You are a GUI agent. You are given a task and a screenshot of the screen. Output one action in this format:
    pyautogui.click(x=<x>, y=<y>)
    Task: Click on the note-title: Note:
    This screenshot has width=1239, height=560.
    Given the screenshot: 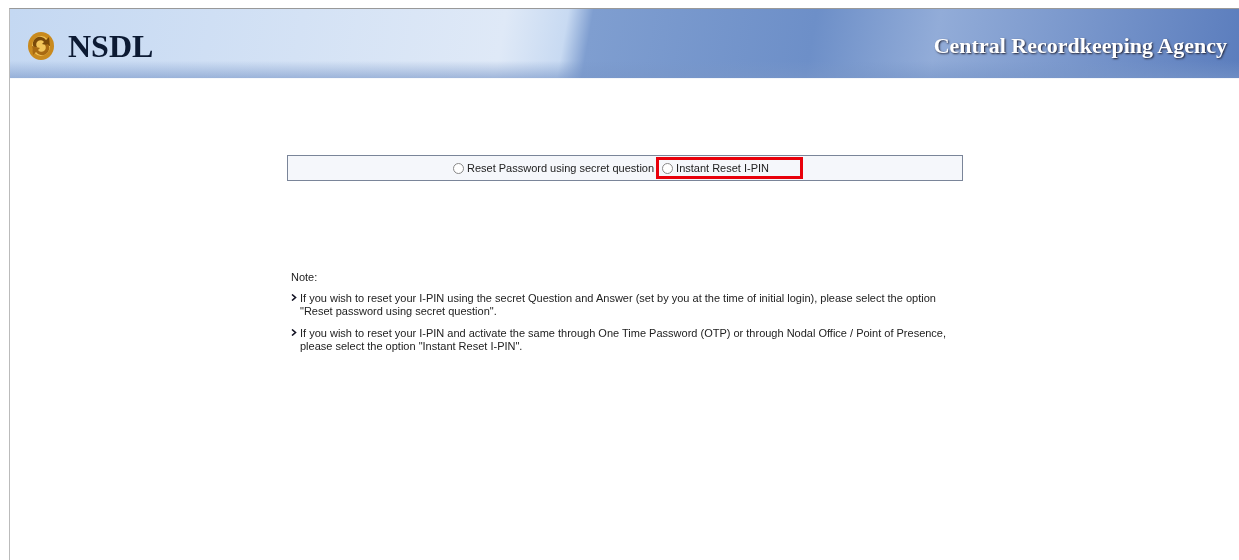 What is the action you would take?
    pyautogui.click(x=305, y=277)
    